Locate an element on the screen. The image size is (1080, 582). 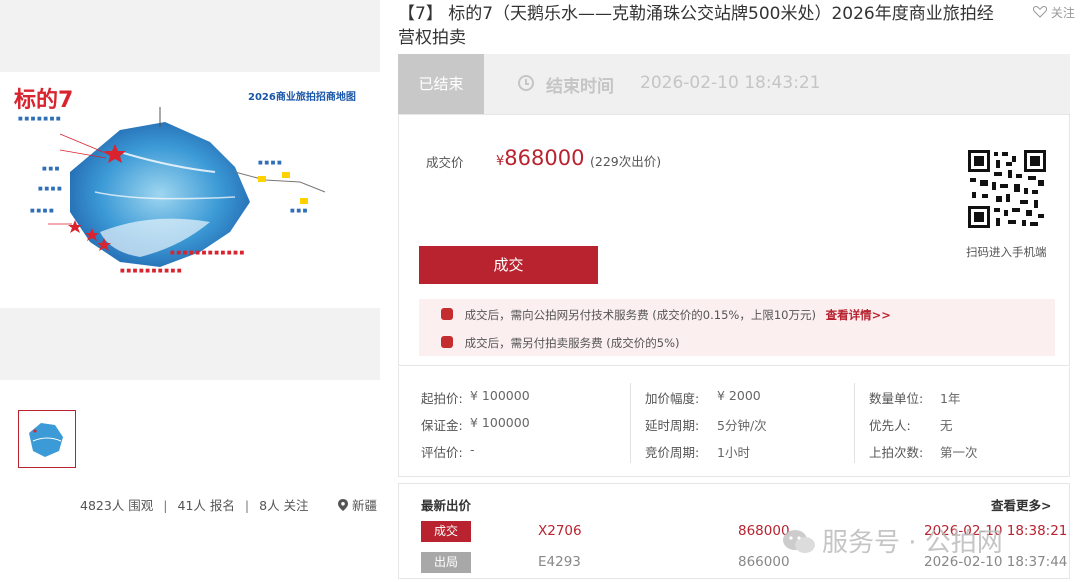
qr-code is located at coordinates (1007, 189).